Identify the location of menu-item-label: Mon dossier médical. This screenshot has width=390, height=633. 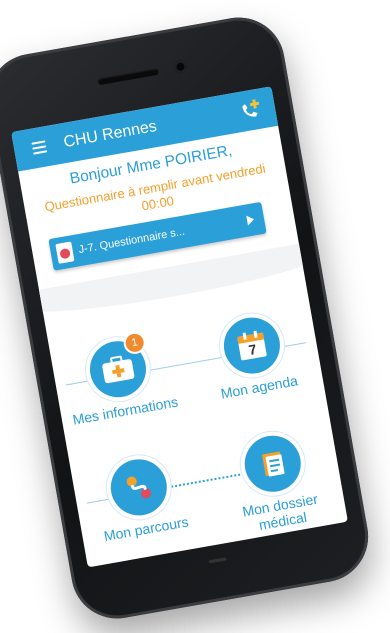
(280, 511).